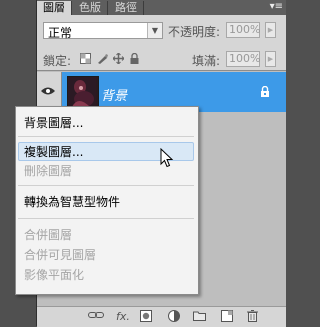 This screenshot has width=320, height=327. What do you see at coordinates (48, 235) in the screenshot?
I see `menu-item-merge-layers: 合併圖層` at bounding box center [48, 235].